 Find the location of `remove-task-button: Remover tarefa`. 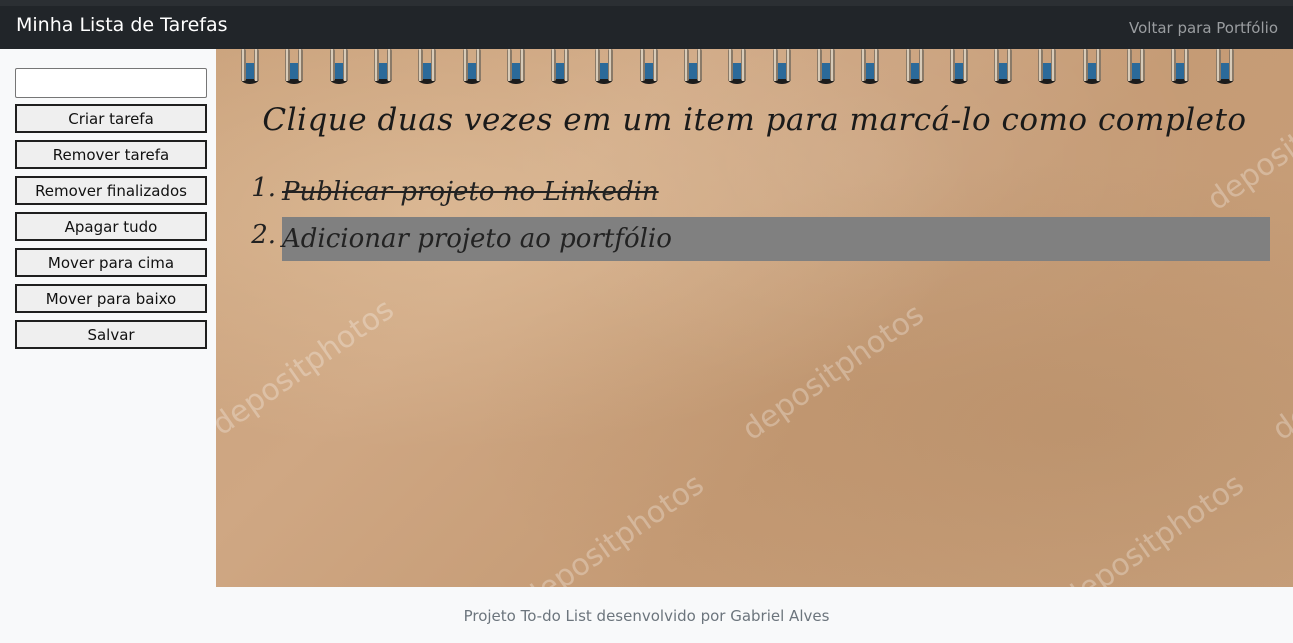

remove-task-button: Remover tarefa is located at coordinates (111, 154).